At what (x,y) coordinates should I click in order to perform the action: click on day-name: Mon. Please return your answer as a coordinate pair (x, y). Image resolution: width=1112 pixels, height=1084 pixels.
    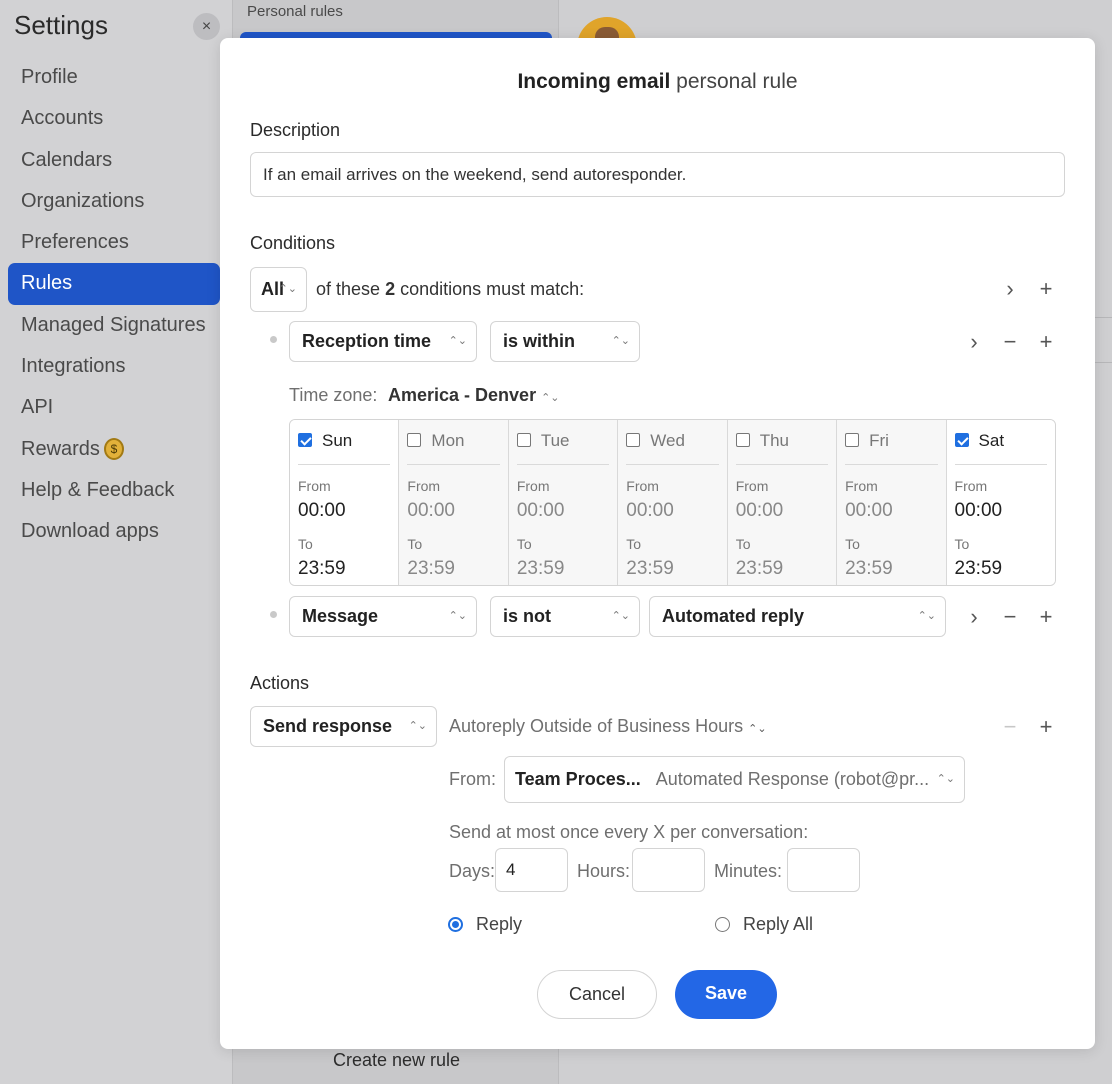
    Looking at the image, I should click on (448, 440).